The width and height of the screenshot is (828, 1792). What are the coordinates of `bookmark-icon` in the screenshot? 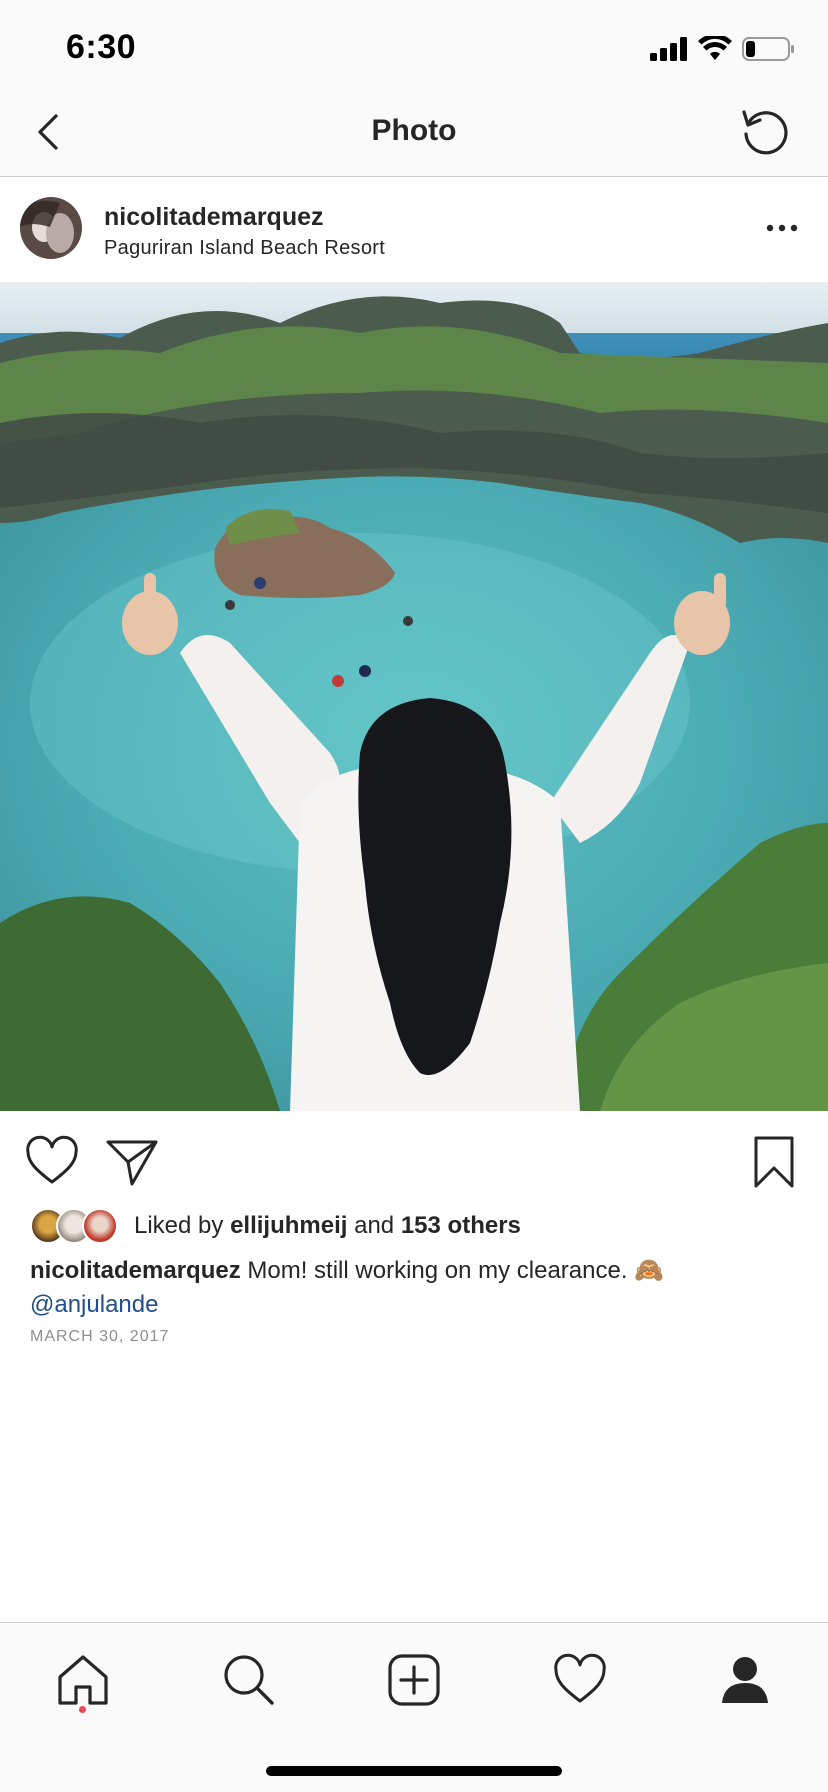 It's located at (774, 1162).